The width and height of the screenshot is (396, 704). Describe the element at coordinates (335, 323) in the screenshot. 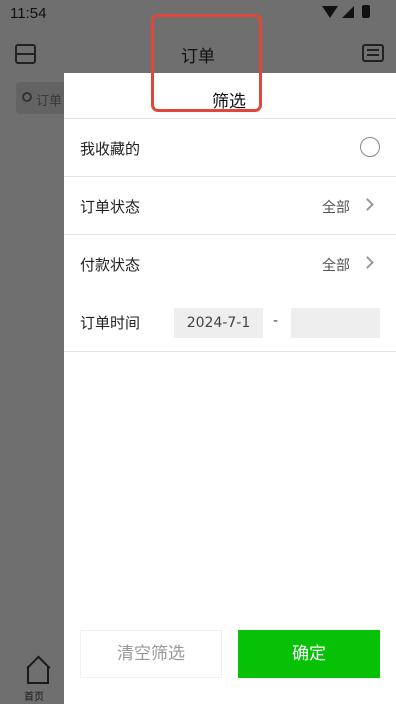

I see `end-date-field` at that location.